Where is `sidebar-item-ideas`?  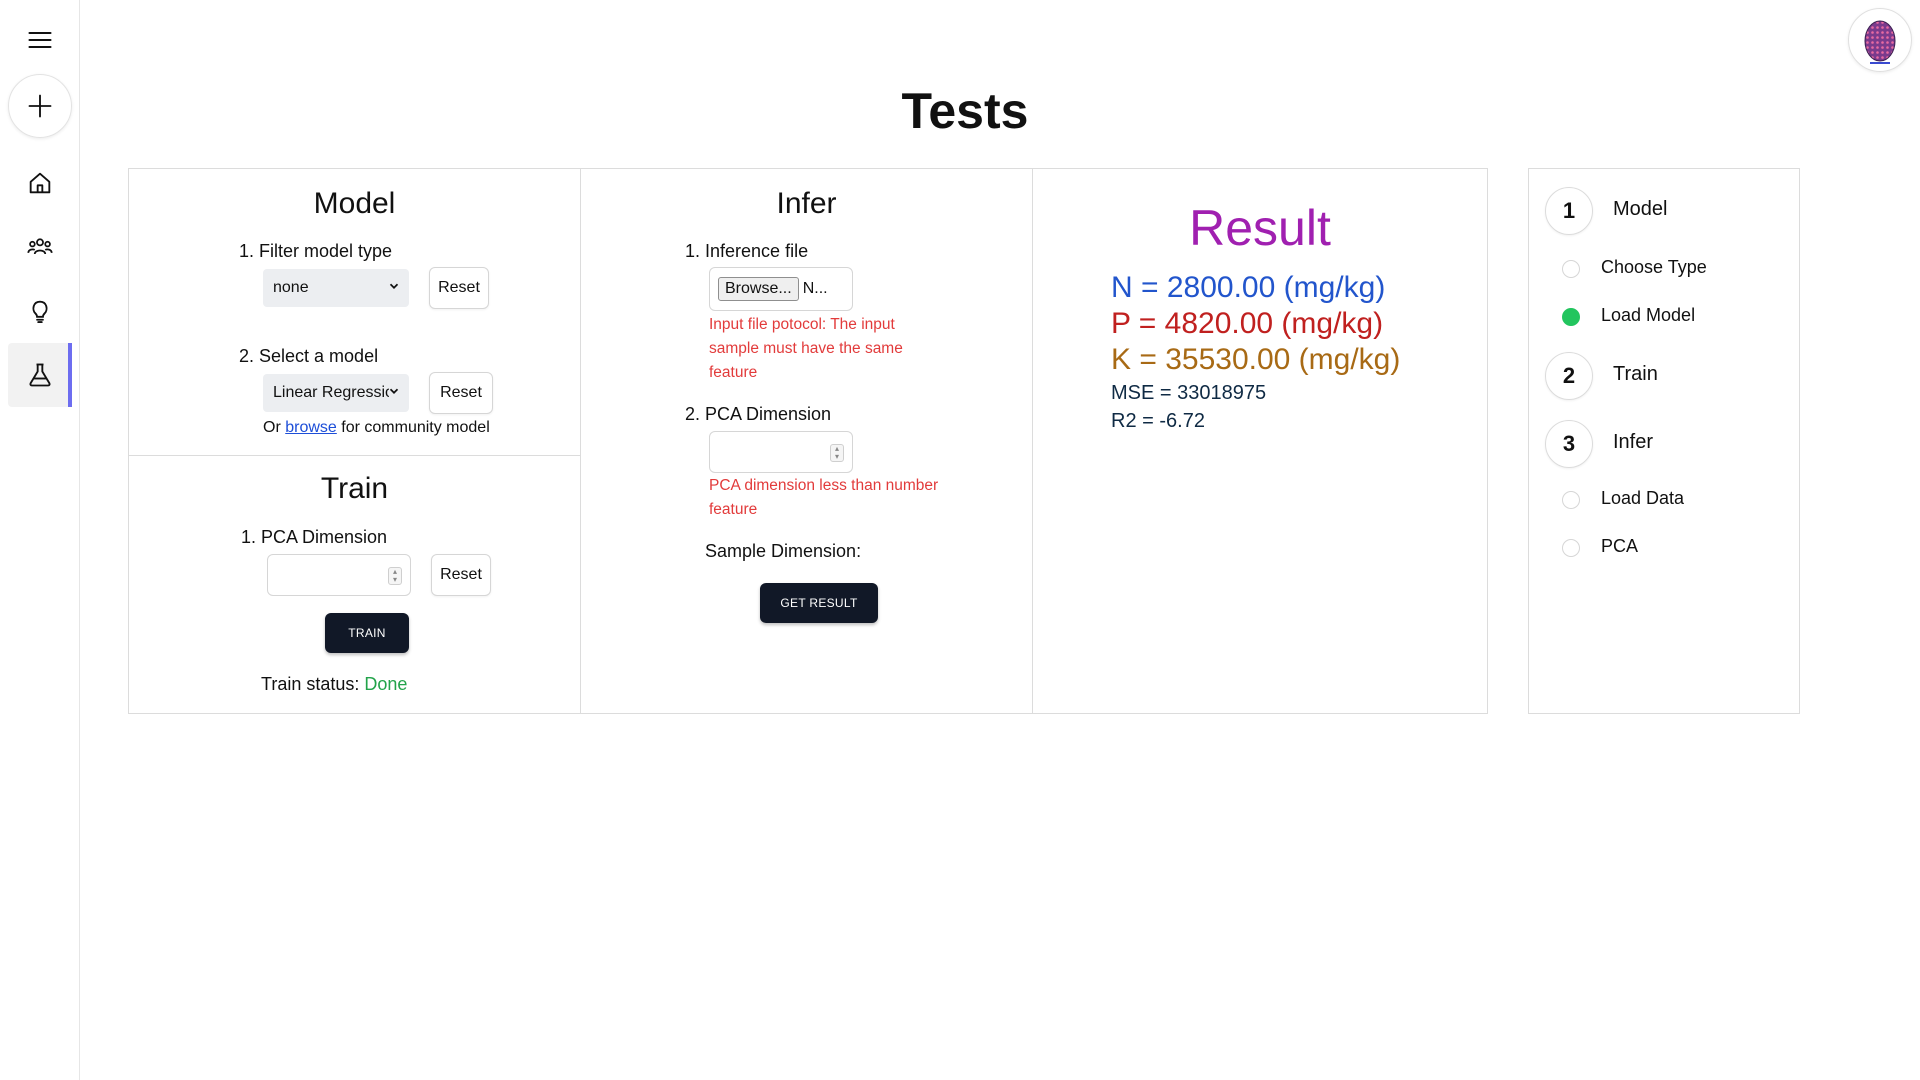
sidebar-item-ideas is located at coordinates (40, 311).